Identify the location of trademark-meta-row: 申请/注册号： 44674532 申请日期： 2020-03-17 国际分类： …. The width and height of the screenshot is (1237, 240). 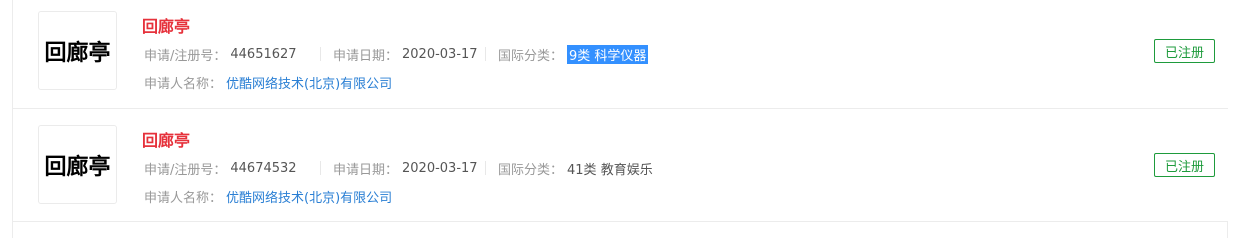
(398, 168).